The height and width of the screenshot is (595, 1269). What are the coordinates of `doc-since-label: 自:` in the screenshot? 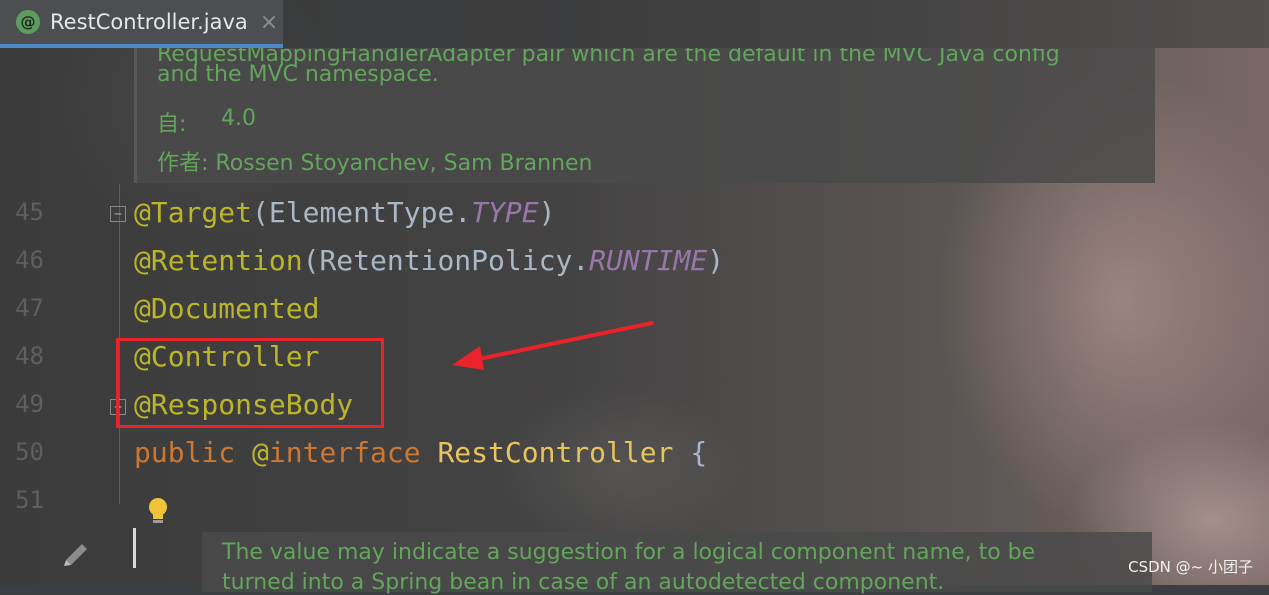 It's located at (172, 124).